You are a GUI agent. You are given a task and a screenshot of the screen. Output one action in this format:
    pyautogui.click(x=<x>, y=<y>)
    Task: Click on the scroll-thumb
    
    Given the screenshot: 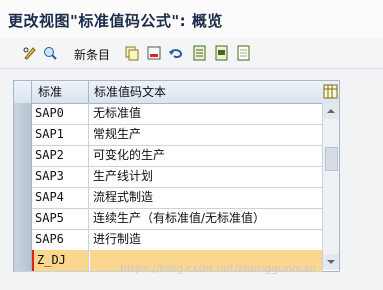 What is the action you would take?
    pyautogui.click(x=331, y=159)
    